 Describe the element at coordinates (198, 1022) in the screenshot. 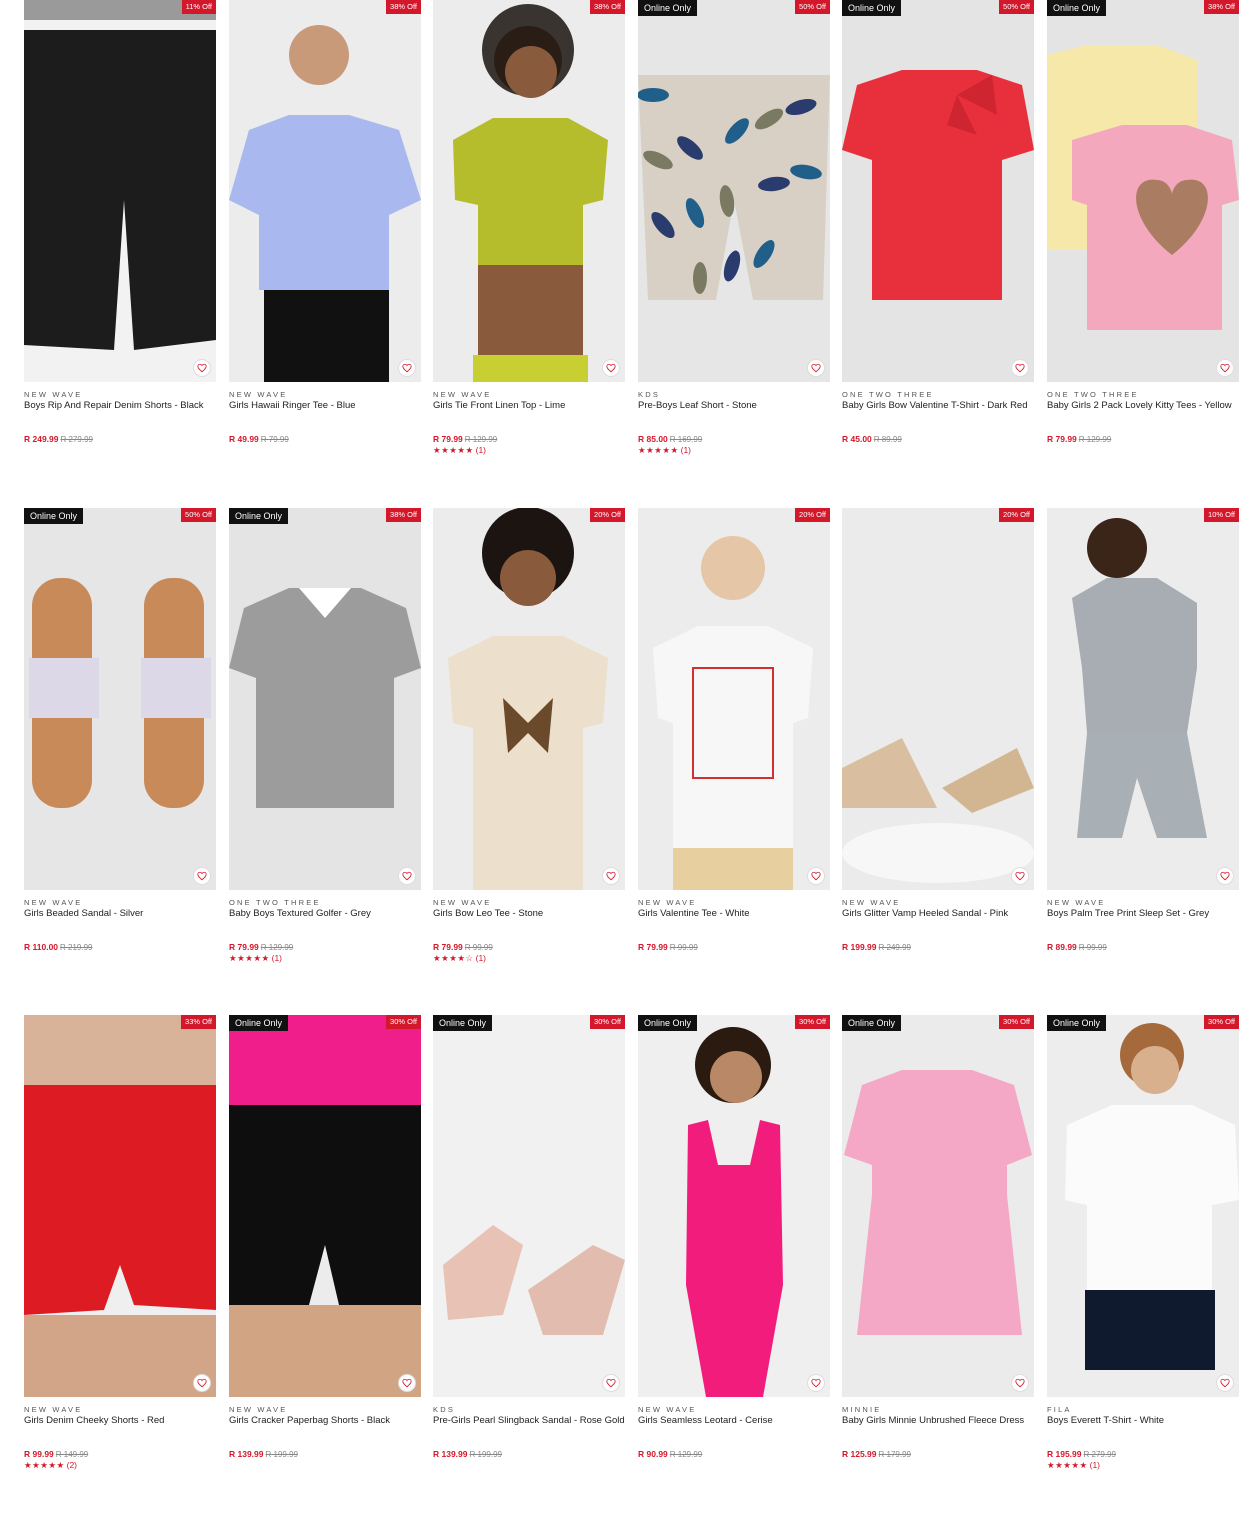

I see `discount-badge: 33% Off` at that location.